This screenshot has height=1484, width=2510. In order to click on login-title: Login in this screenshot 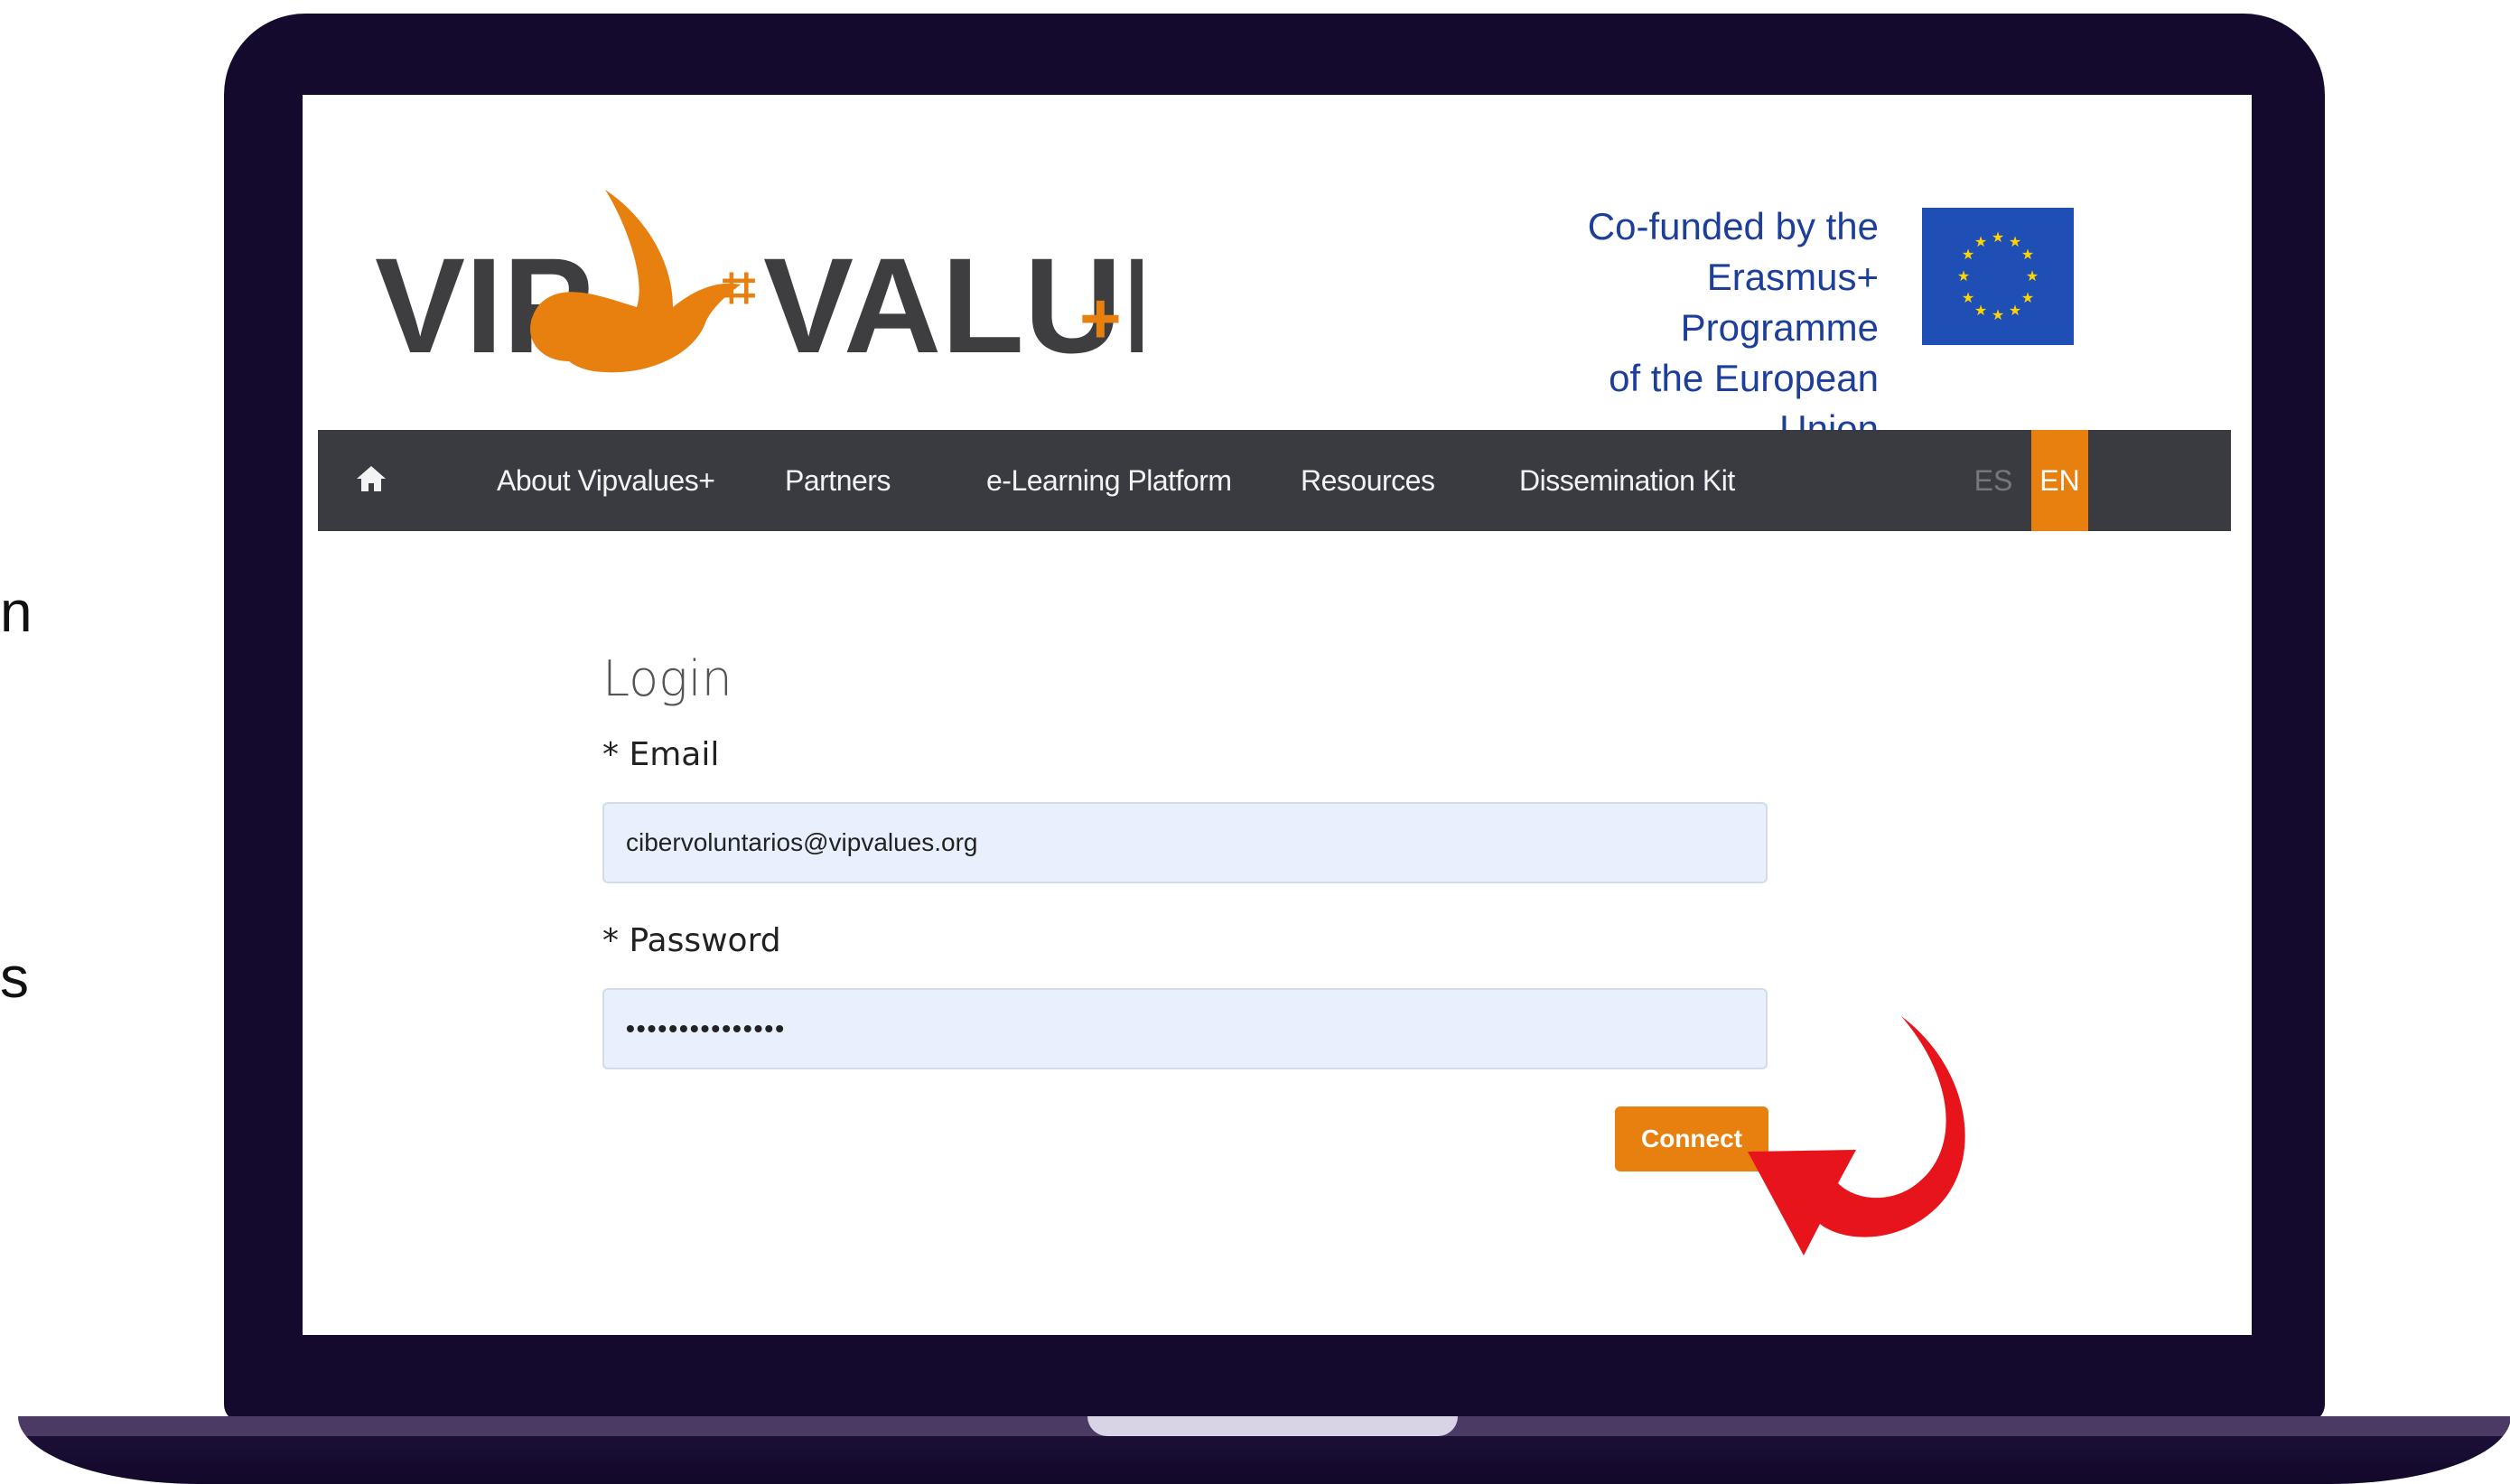, I will do `click(667, 679)`.